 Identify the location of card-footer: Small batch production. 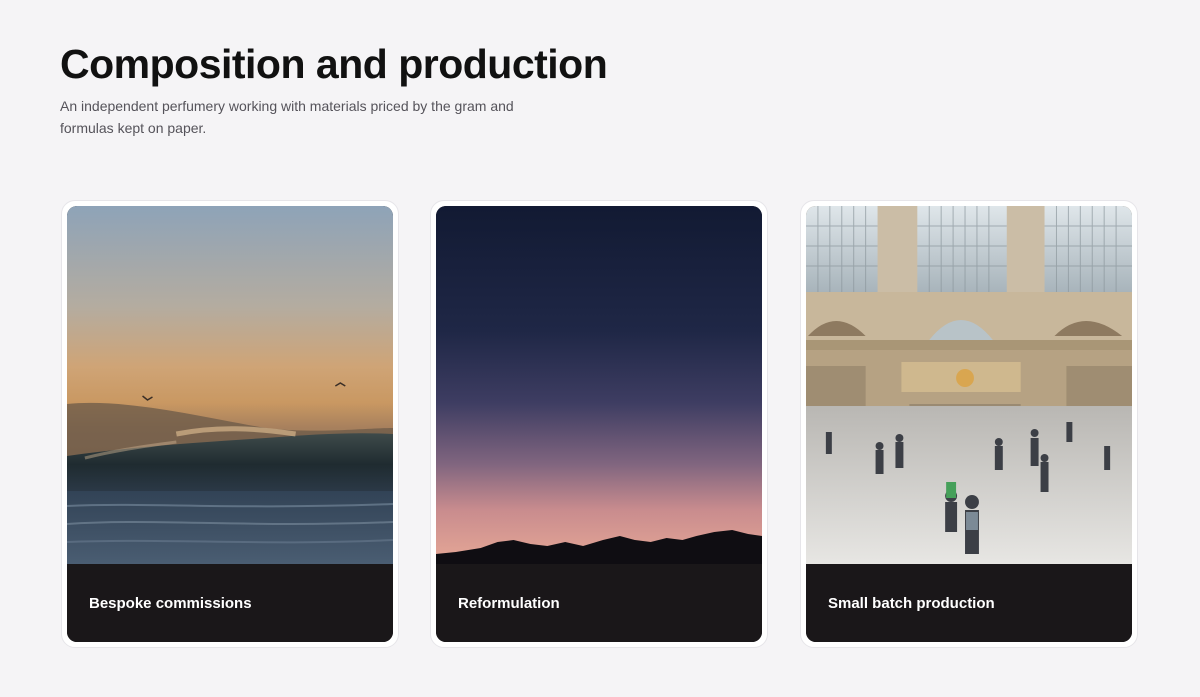
(969, 603).